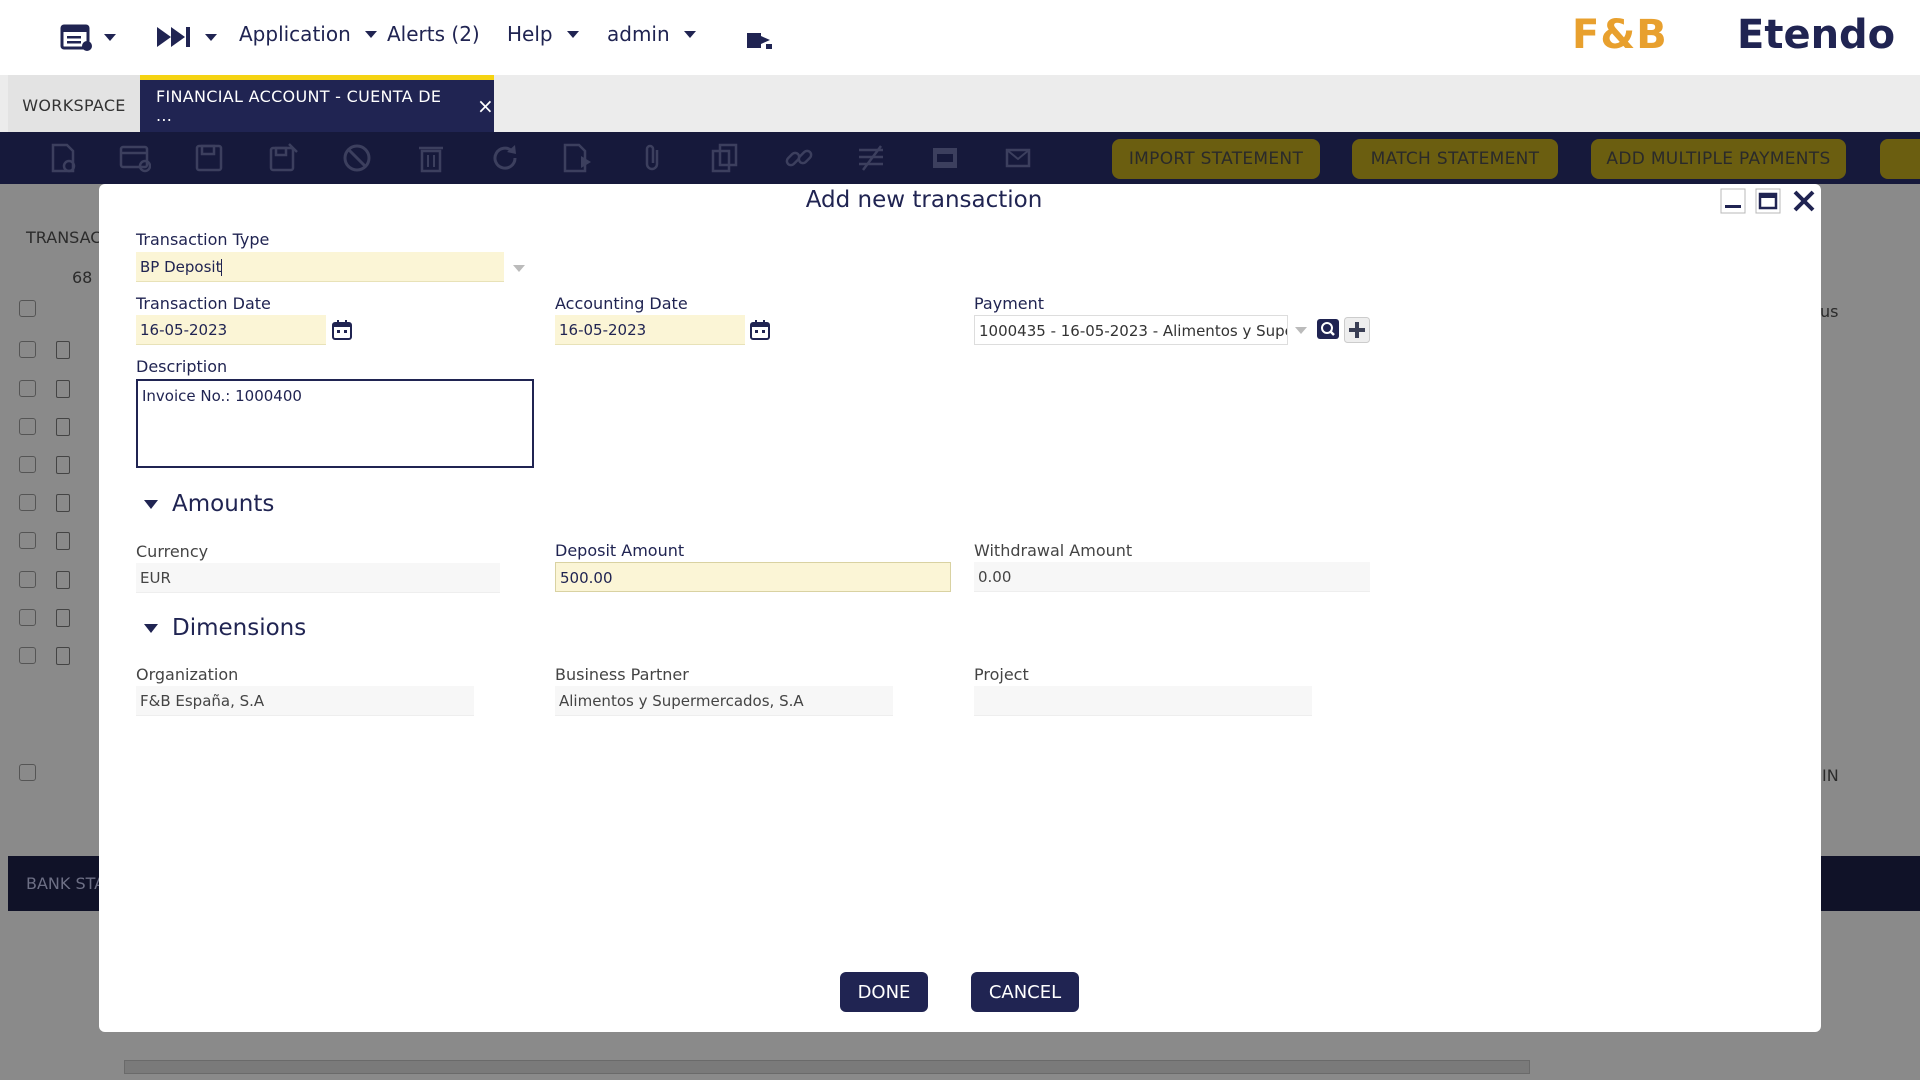 This screenshot has width=1920, height=1080. Describe the element at coordinates (1768, 201) in the screenshot. I see `maximize-icon` at that location.